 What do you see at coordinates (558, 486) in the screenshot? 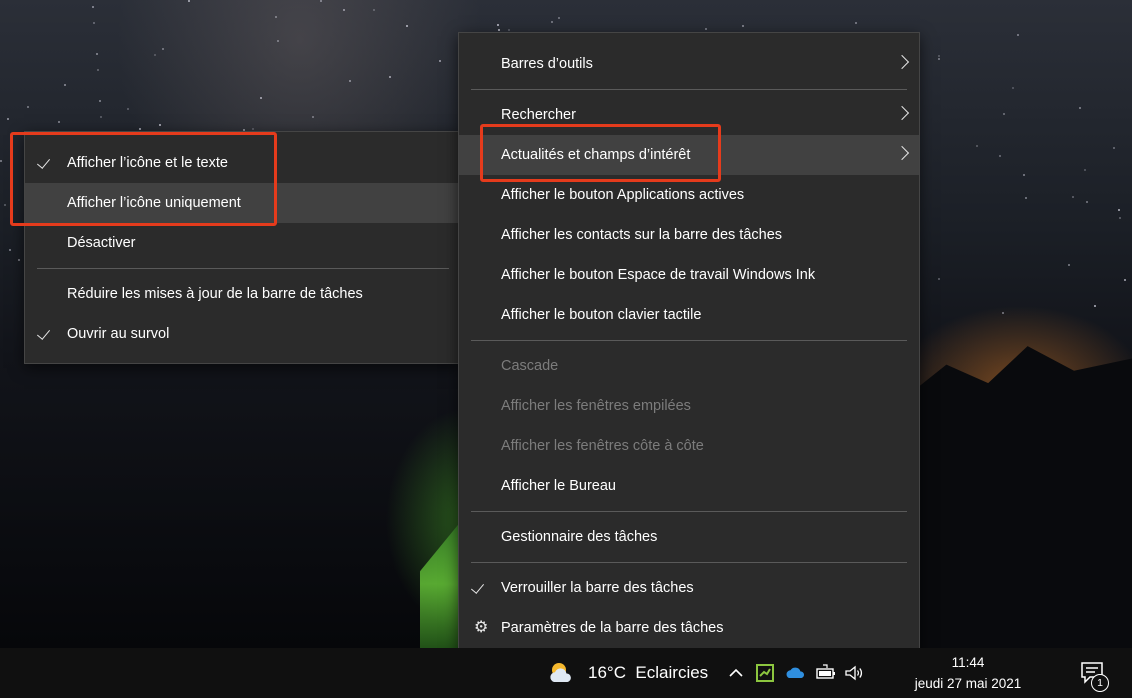
I see `menu-item-label: Afficher le Bureau` at bounding box center [558, 486].